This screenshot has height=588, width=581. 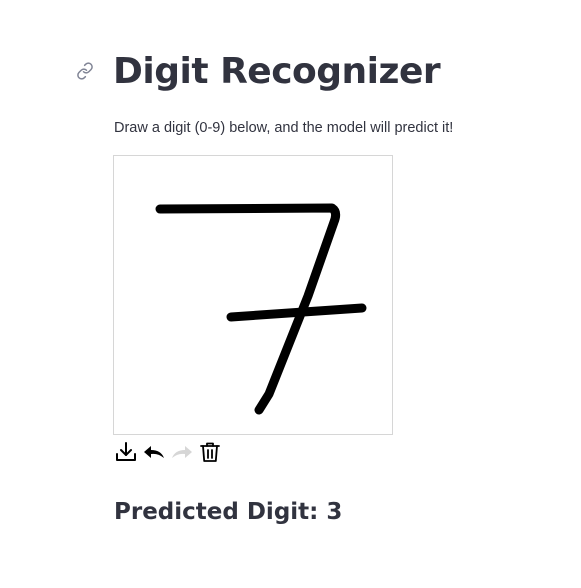 I want to click on trash-icon, so click(x=210, y=452).